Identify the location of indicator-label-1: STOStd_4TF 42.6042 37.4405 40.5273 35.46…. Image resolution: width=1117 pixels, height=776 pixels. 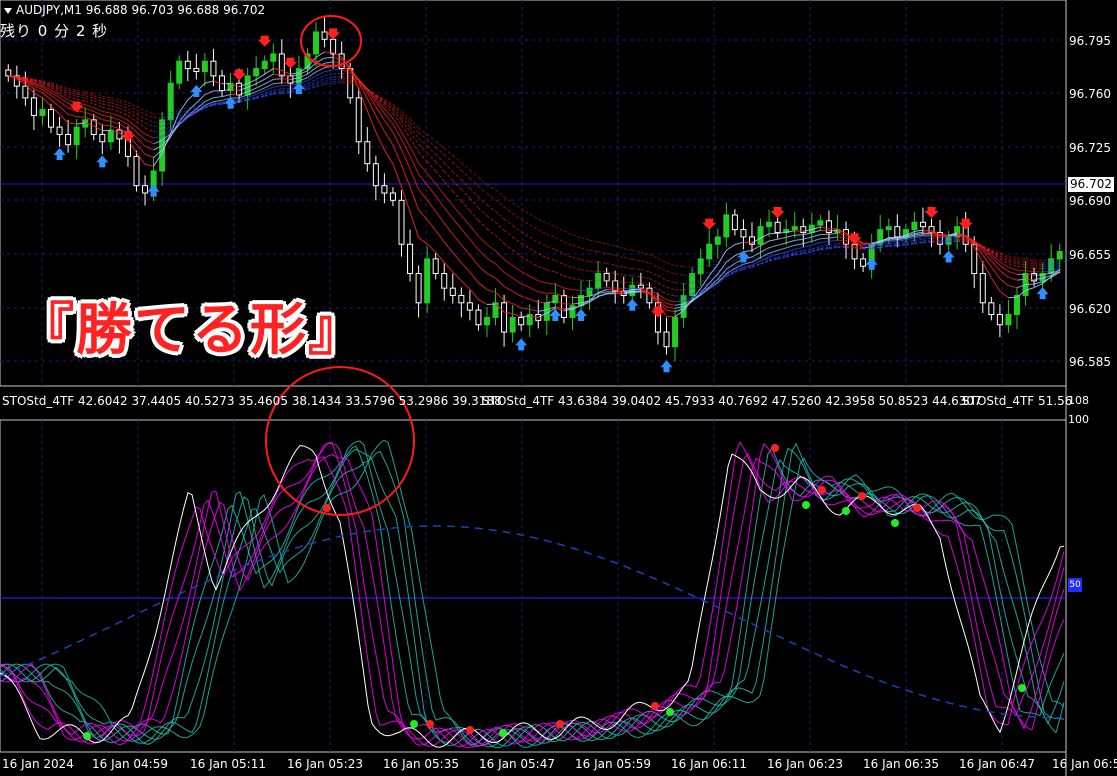
(252, 401).